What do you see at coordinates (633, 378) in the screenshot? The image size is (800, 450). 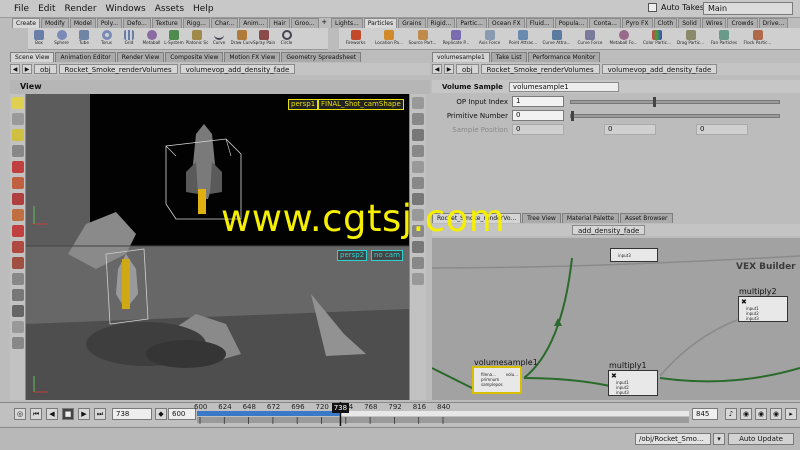 I see `node-multiply1: multiply1 ✖ input1 input2 input3` at bounding box center [633, 378].